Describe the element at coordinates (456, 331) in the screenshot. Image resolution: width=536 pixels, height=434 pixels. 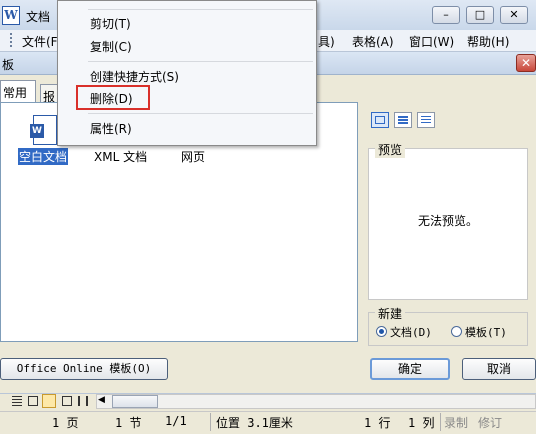
I see `radio-template` at that location.